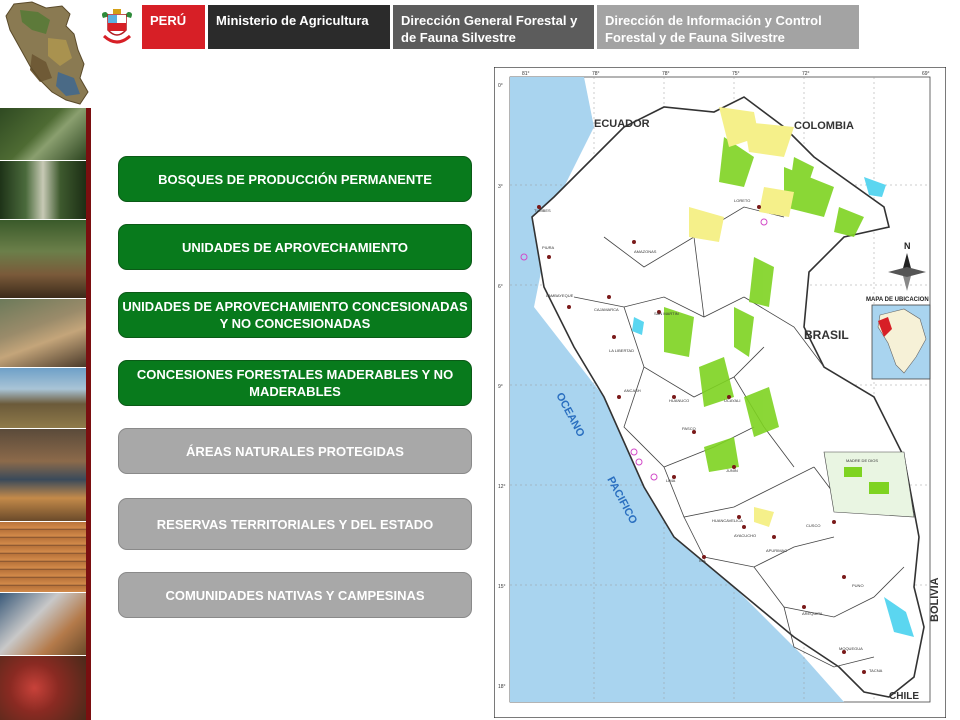 The width and height of the screenshot is (960, 720). I want to click on photo-forest-trunk, so click(43, 190).